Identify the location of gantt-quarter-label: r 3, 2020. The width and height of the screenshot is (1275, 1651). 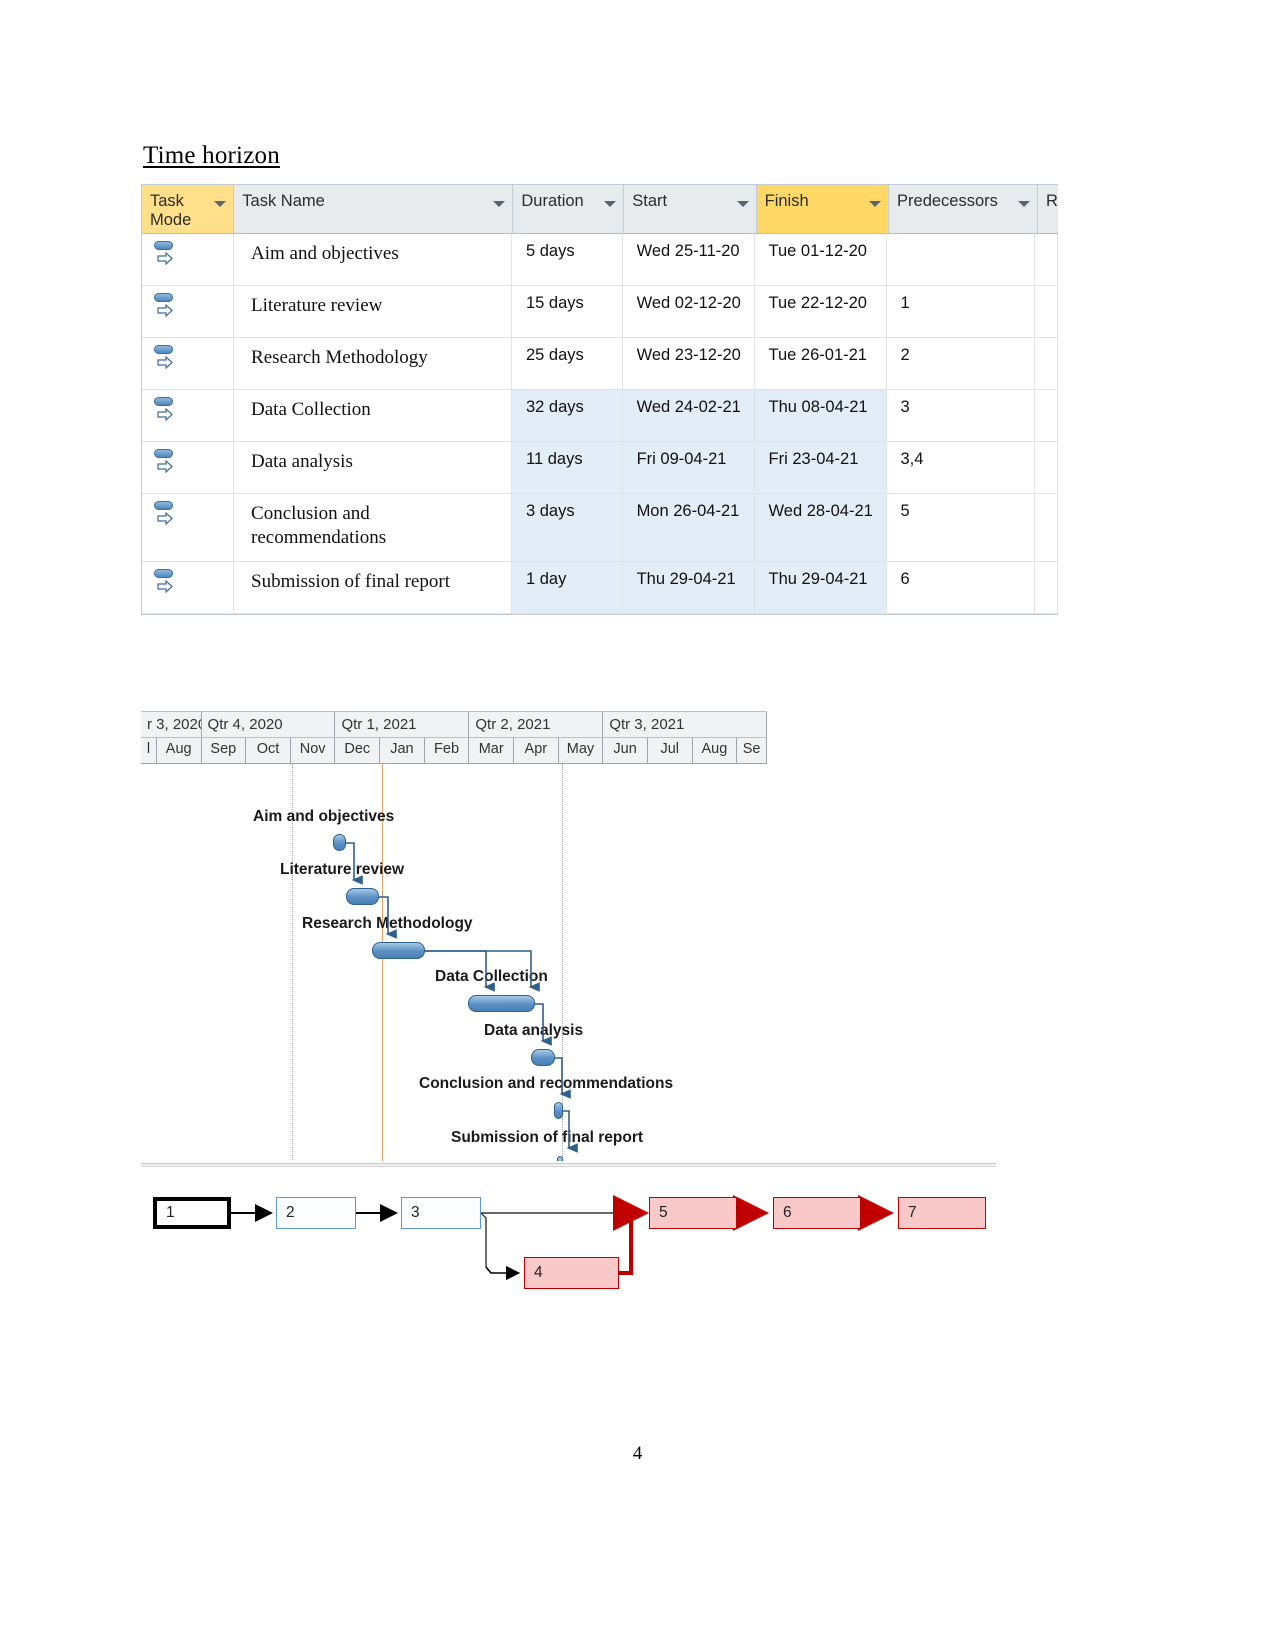
(171, 724).